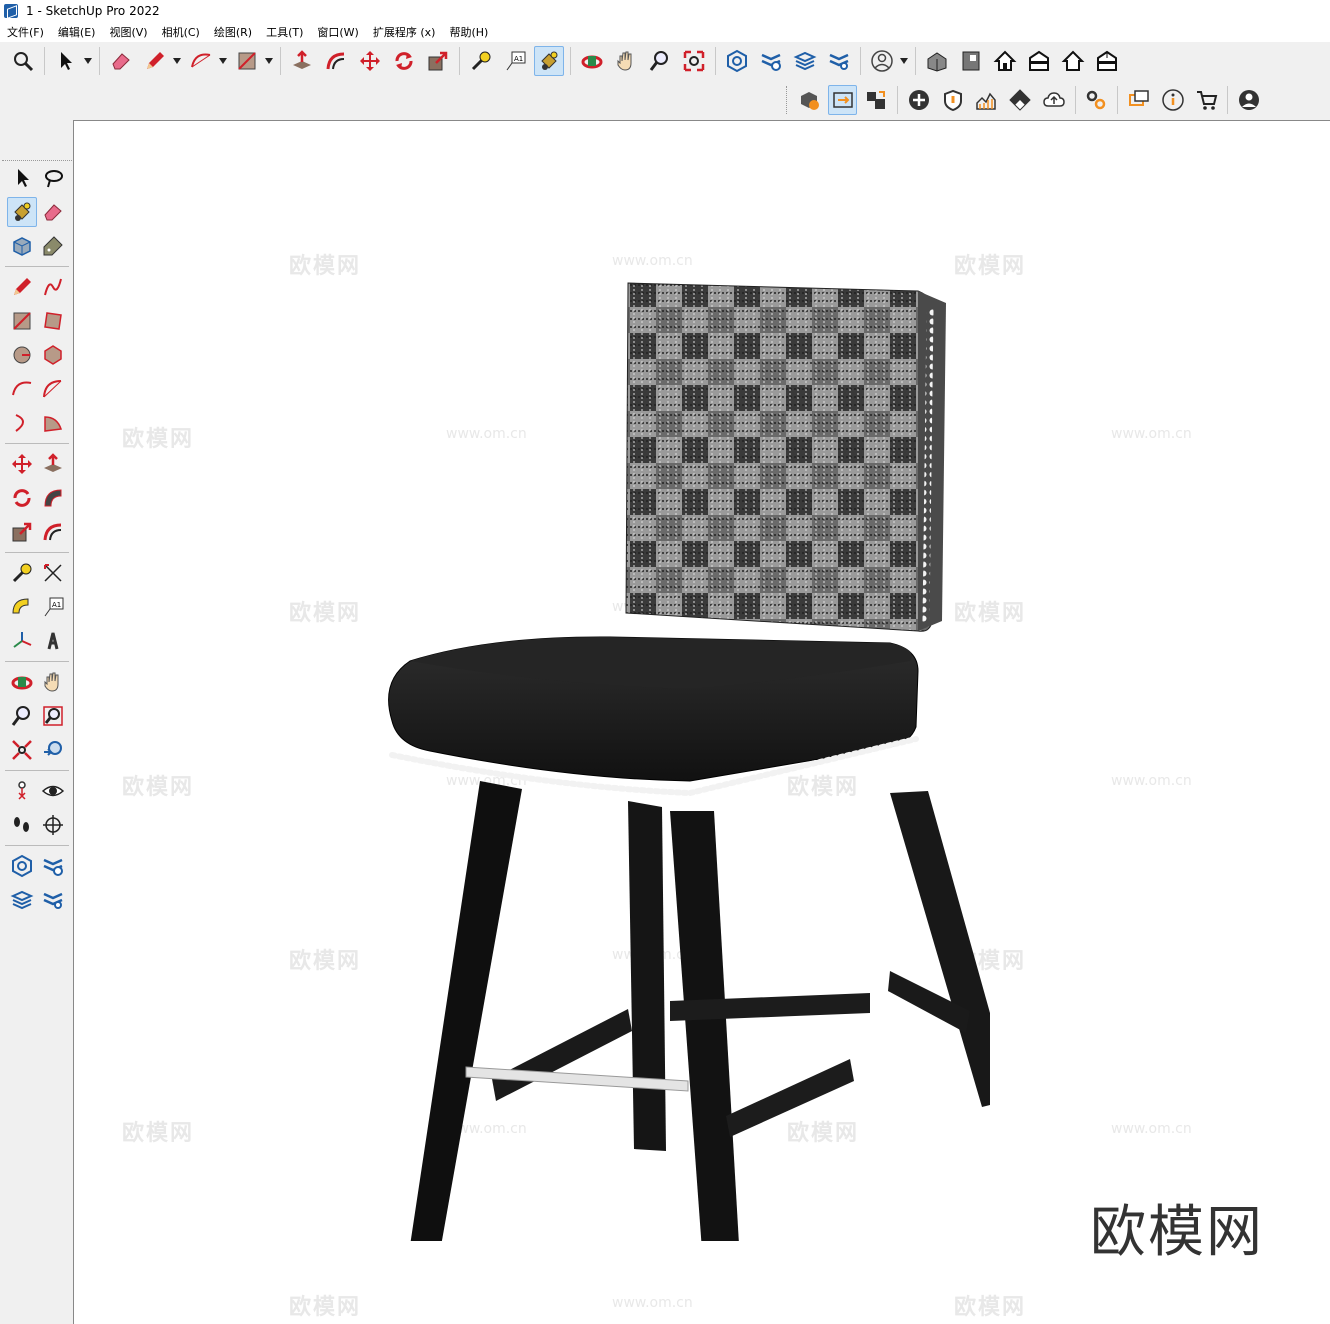 This screenshot has width=1330, height=1324. Describe the element at coordinates (842, 100) in the screenshot. I see `display-section-planes-button` at that location.